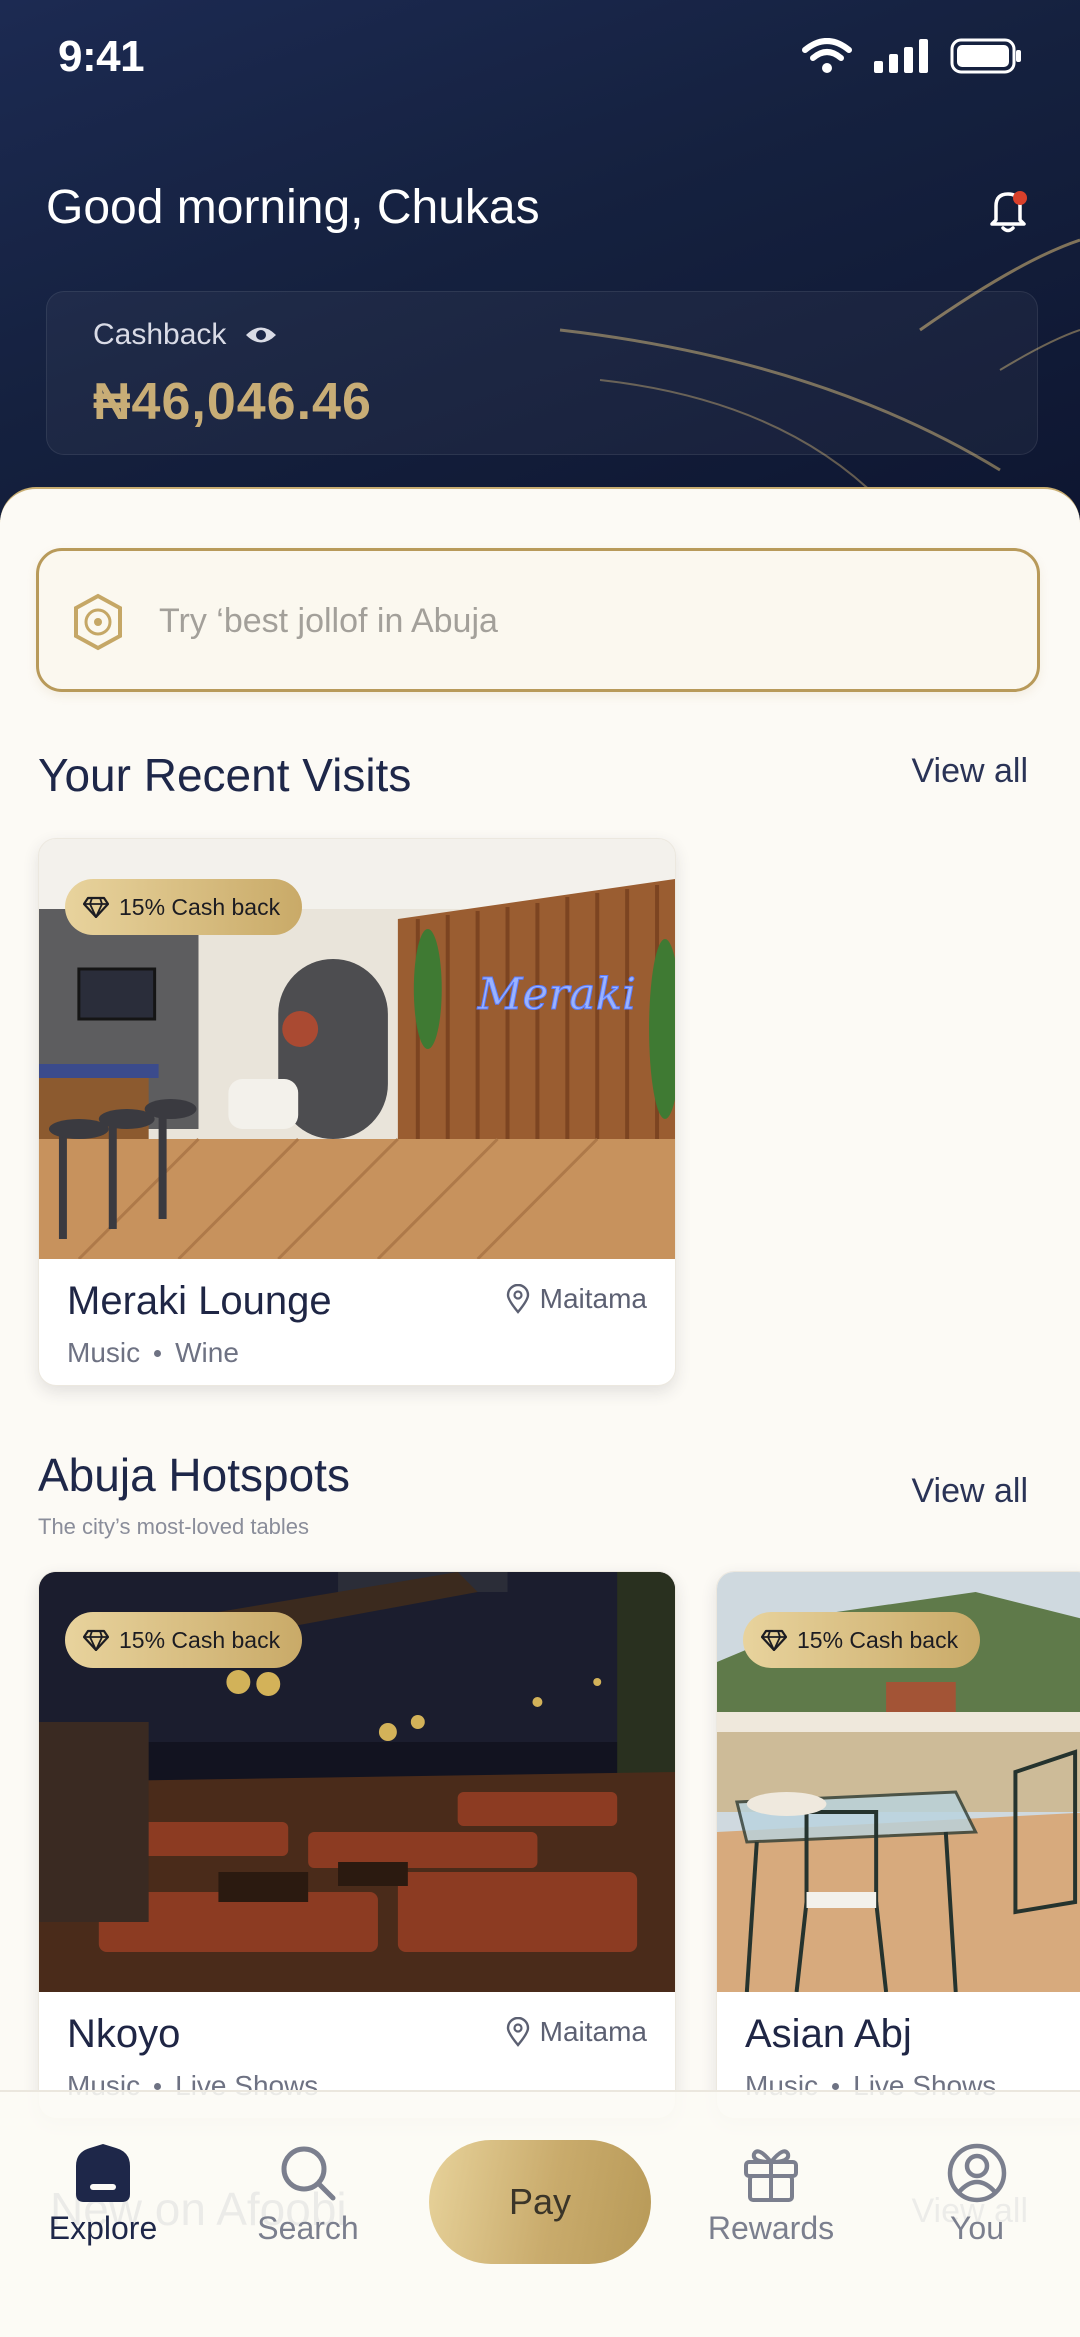  Describe the element at coordinates (261, 335) in the screenshot. I see `eye-icon` at that location.